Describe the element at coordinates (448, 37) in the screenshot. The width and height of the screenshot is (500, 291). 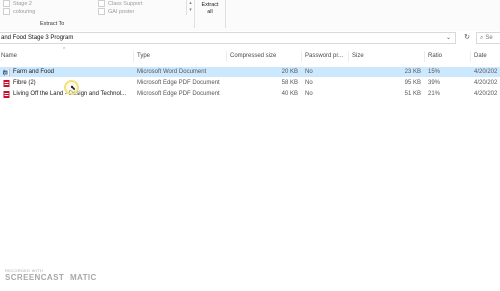
I see `chevron-down-icon: ⌄` at that location.